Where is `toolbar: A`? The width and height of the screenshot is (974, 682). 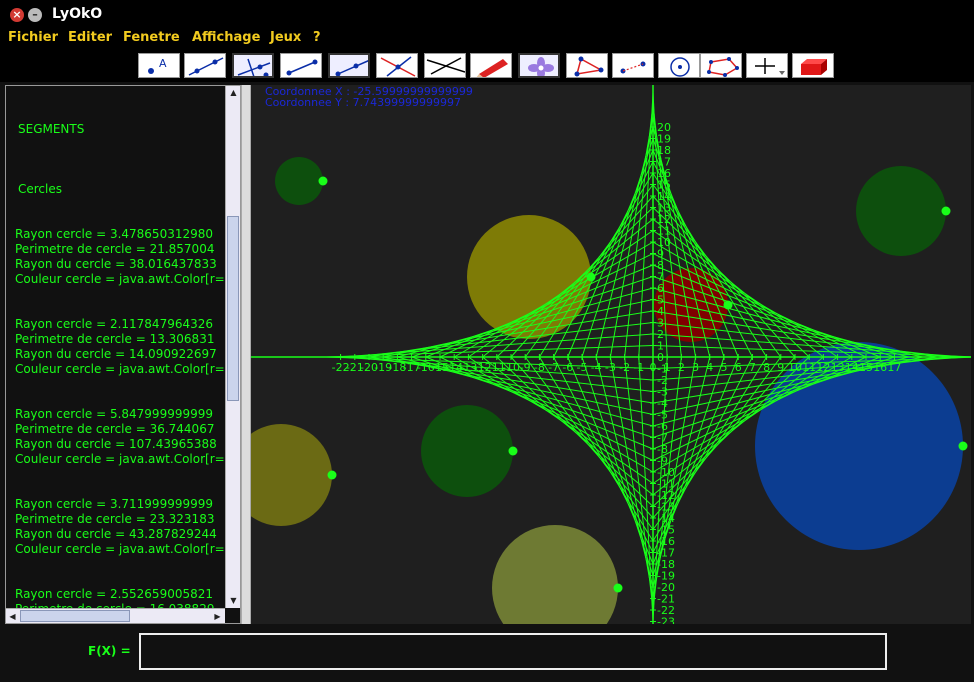
toolbar: A is located at coordinates (487, 65).